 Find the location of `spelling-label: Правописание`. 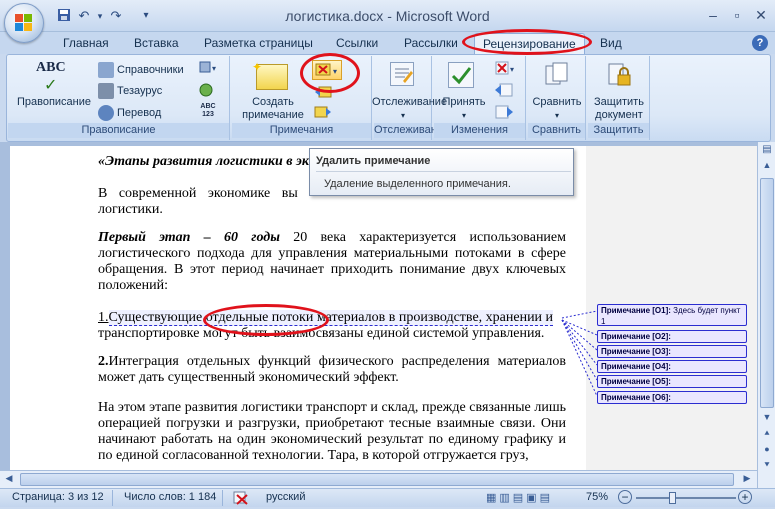

spelling-label: Правописание is located at coordinates (54, 102).